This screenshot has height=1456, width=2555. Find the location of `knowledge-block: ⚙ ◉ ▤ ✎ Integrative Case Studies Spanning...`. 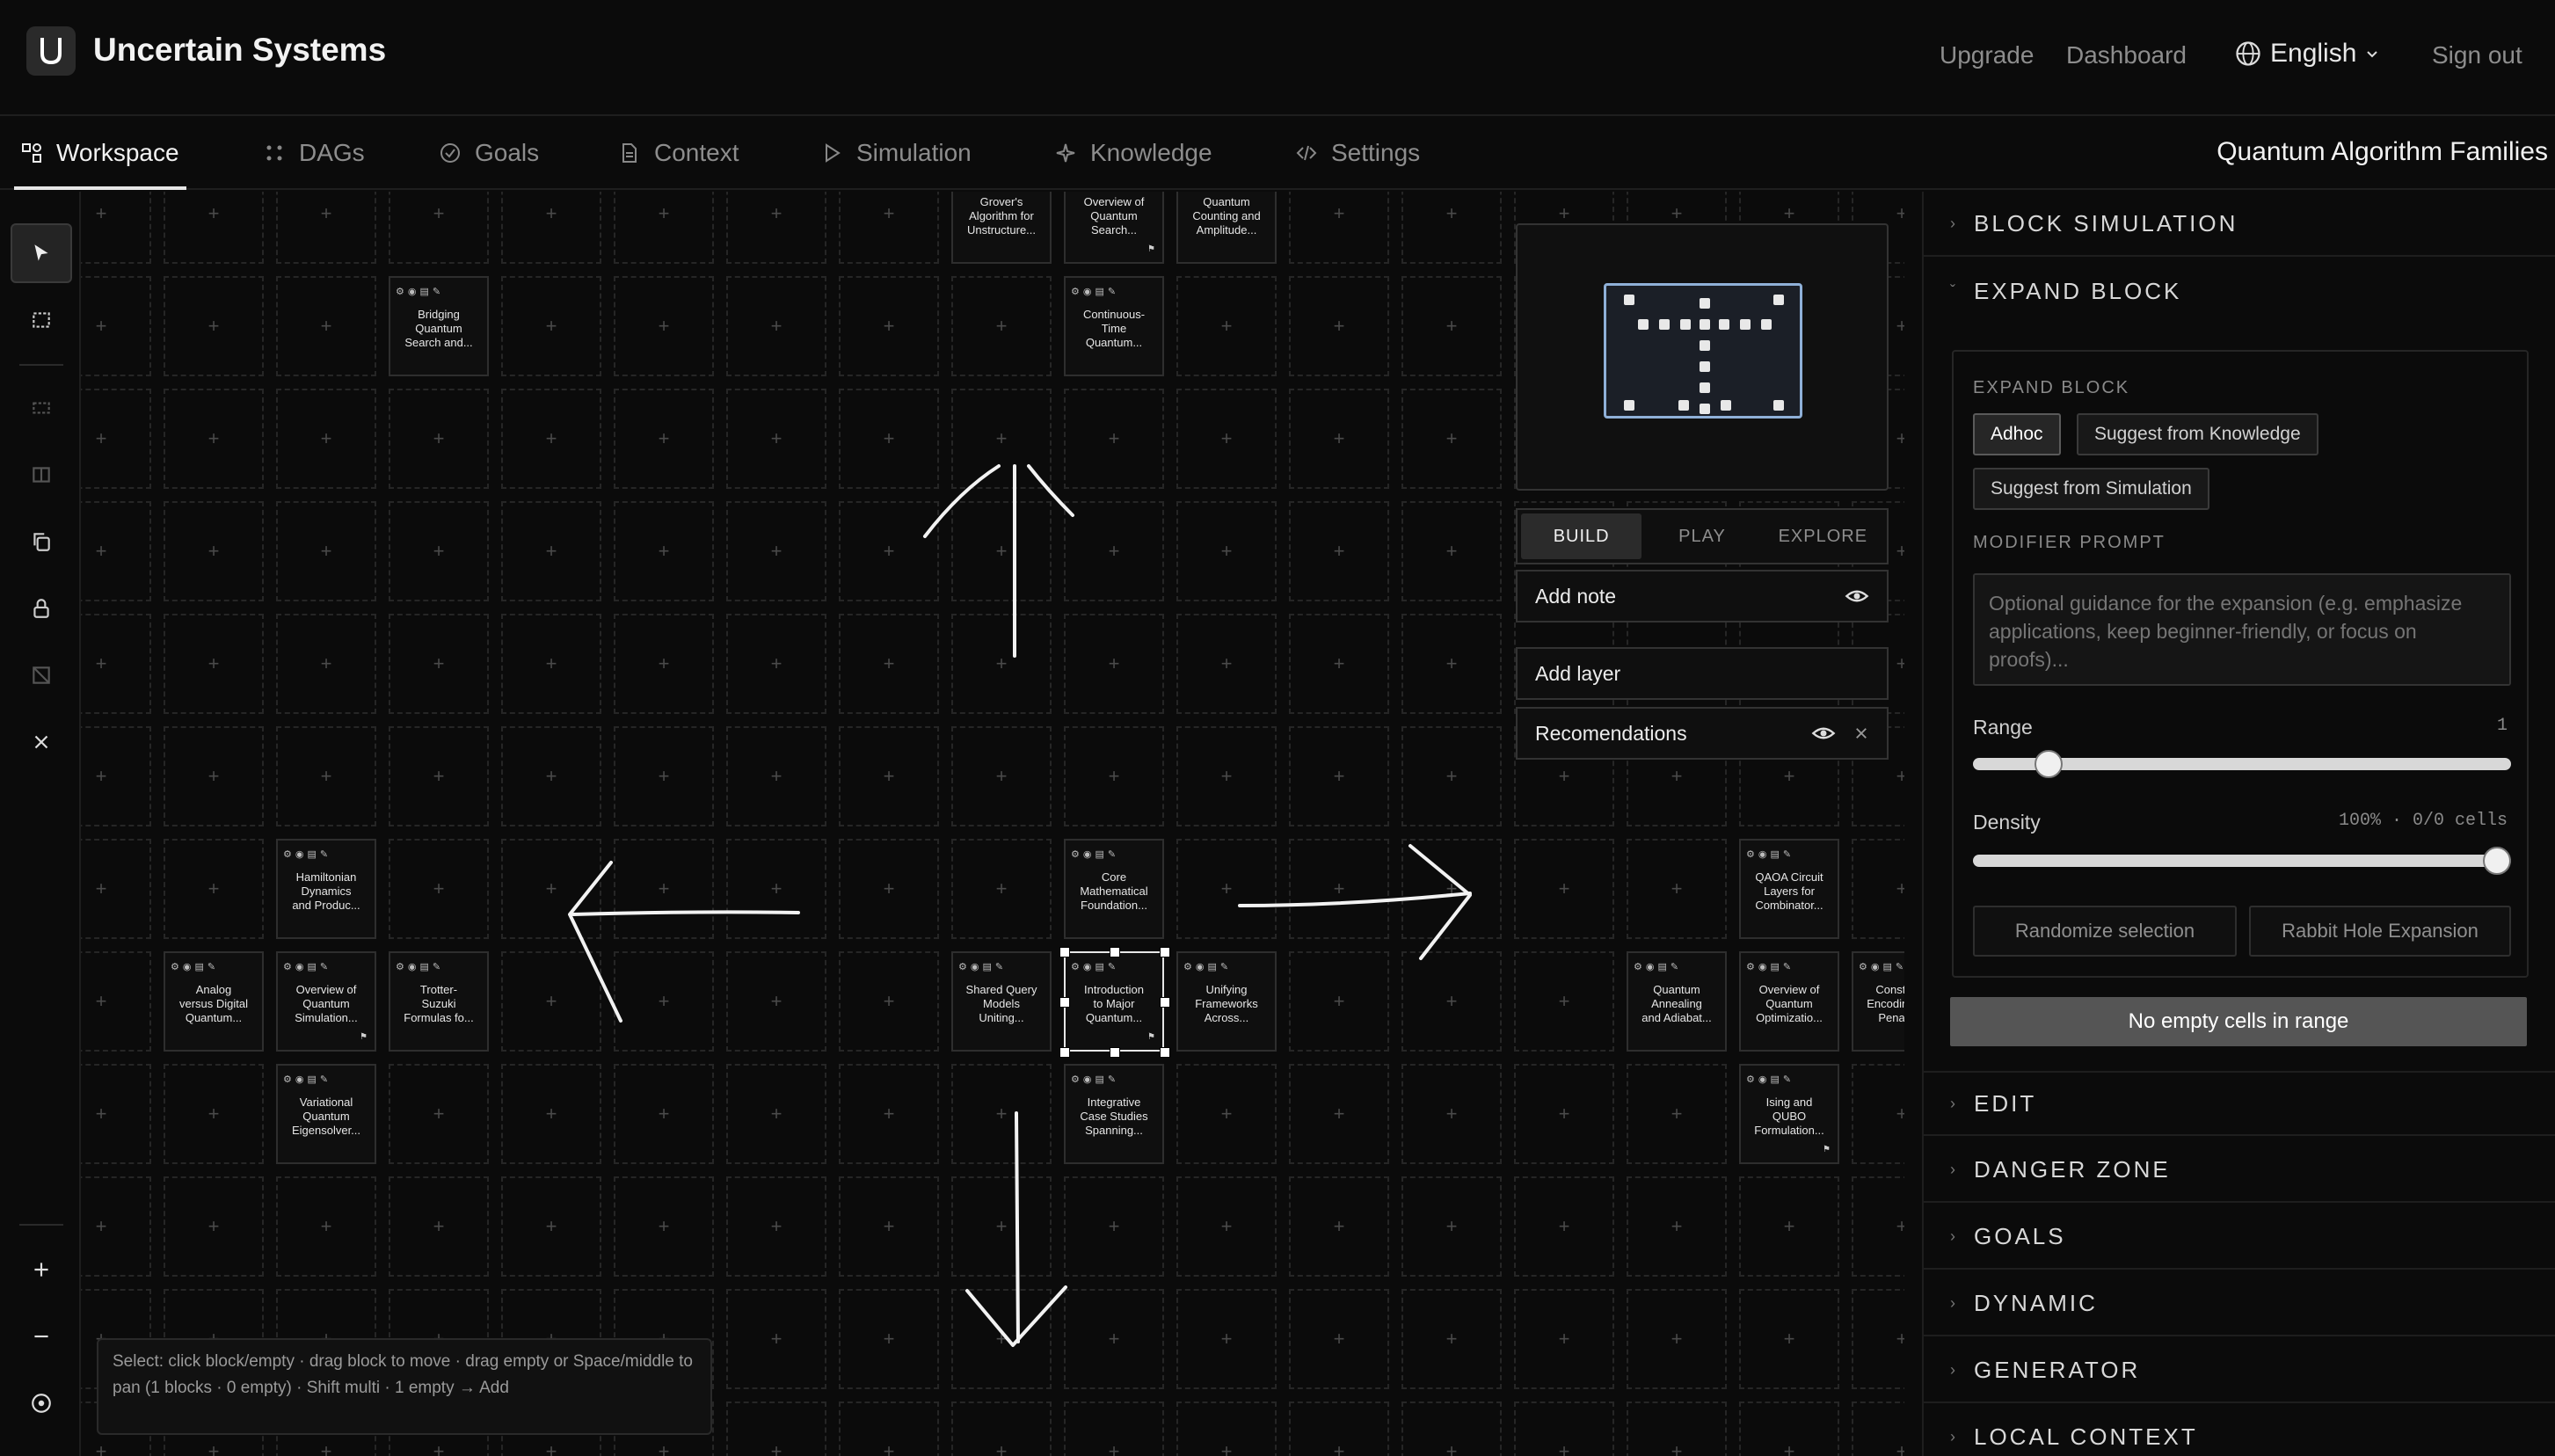

knowledge-block: ⚙ ◉ ▤ ✎ Integrative Case Studies Spanning... is located at coordinates (1114, 1114).